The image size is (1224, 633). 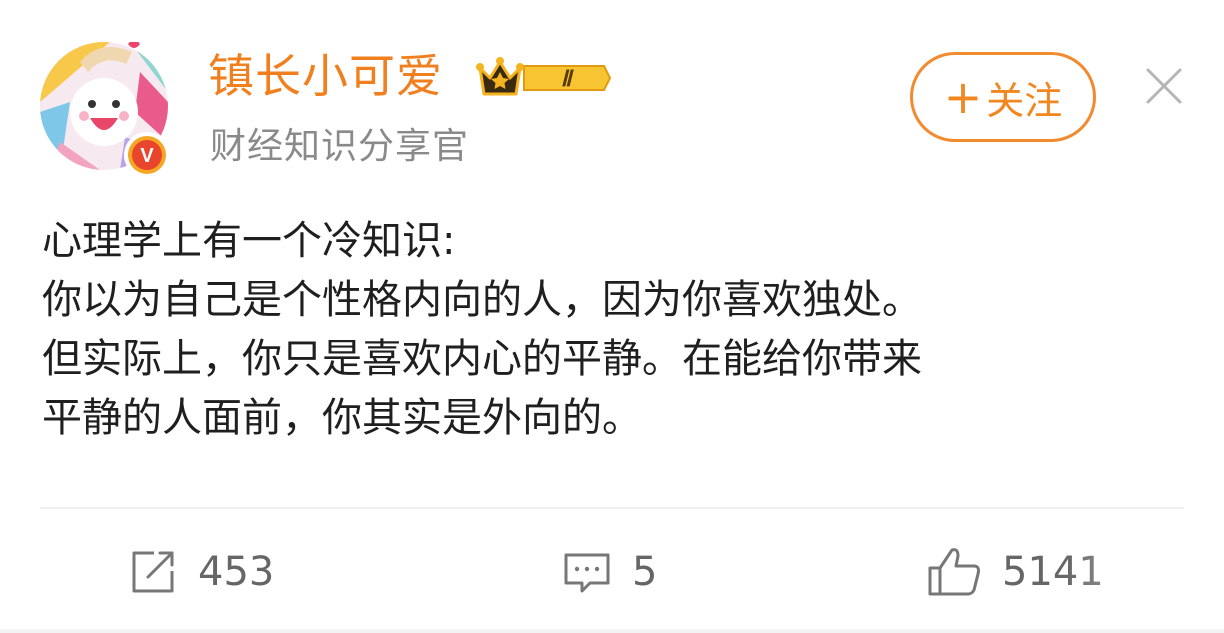 I want to click on plus-icon: +, so click(x=963, y=97).